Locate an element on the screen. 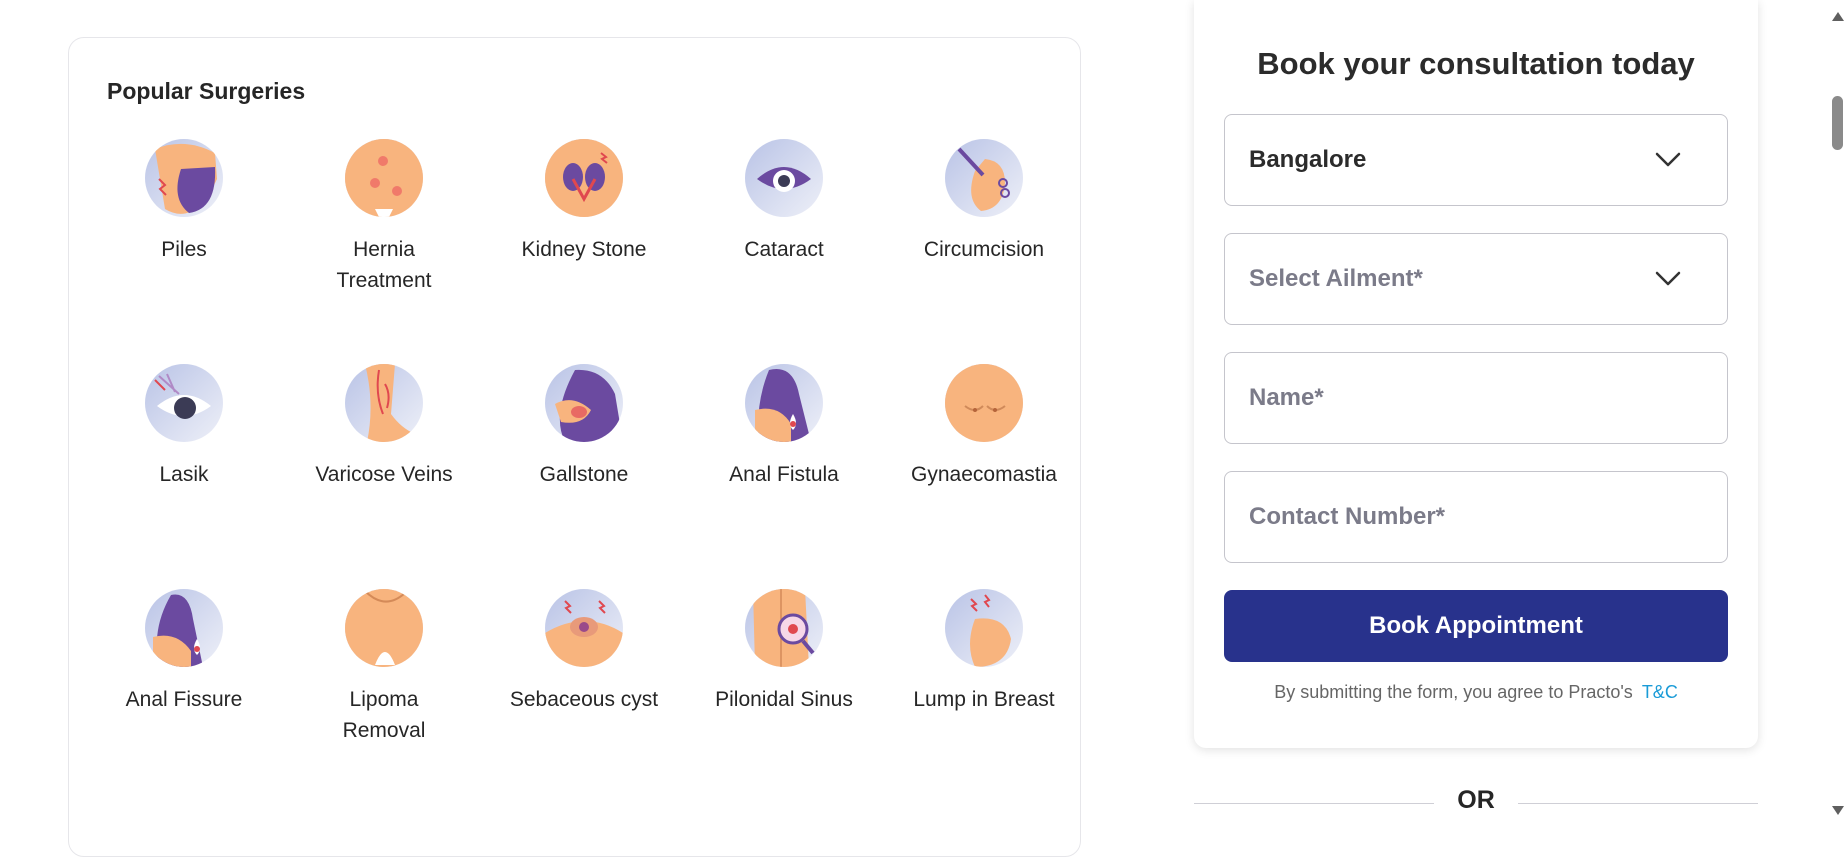 The image size is (1848, 857). city-value: Bangalore is located at coordinates (1308, 159).